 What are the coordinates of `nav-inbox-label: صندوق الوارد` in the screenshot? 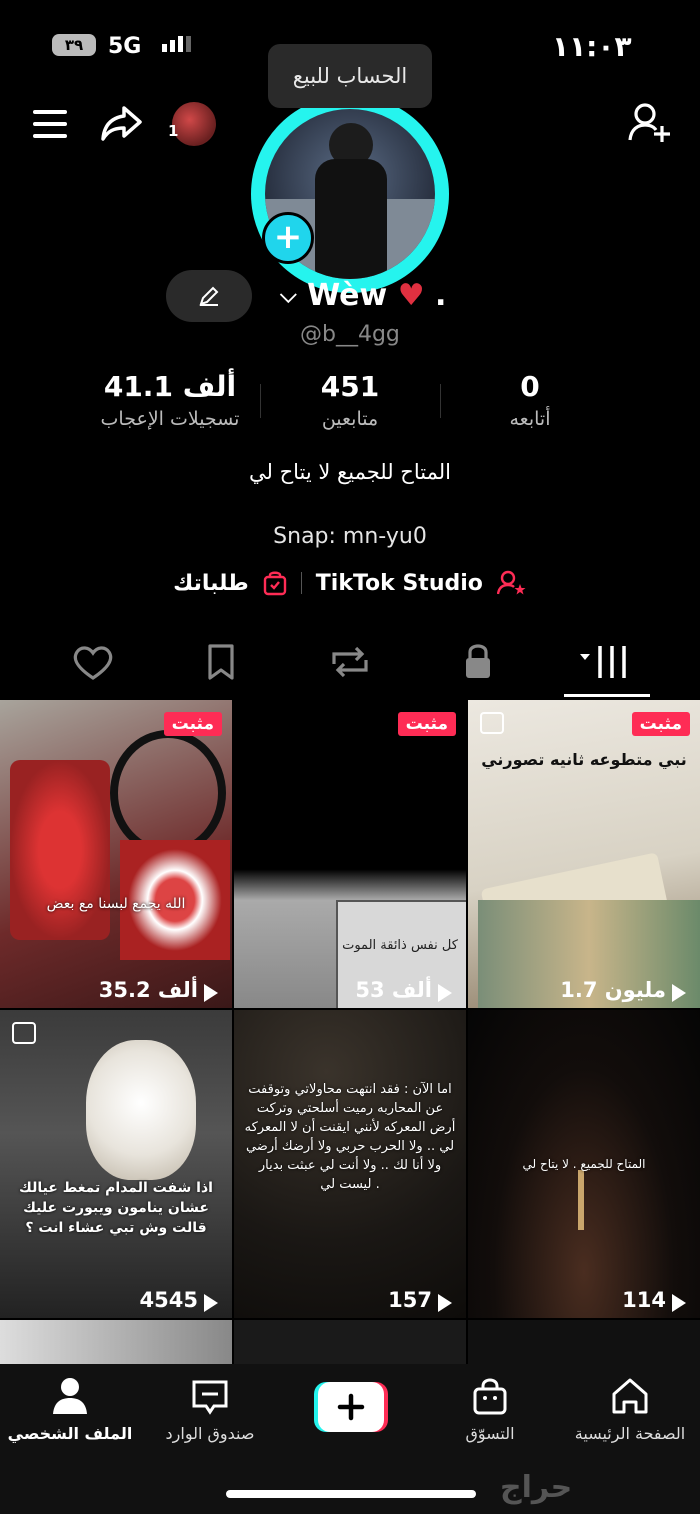 It's located at (210, 1433).